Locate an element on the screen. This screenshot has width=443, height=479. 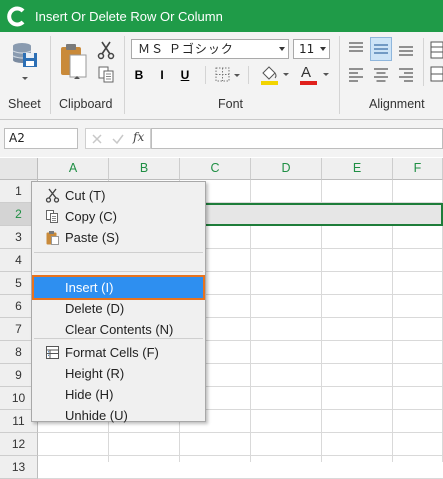
menu-item-label: Clear Contents (N) is located at coordinates (119, 329).